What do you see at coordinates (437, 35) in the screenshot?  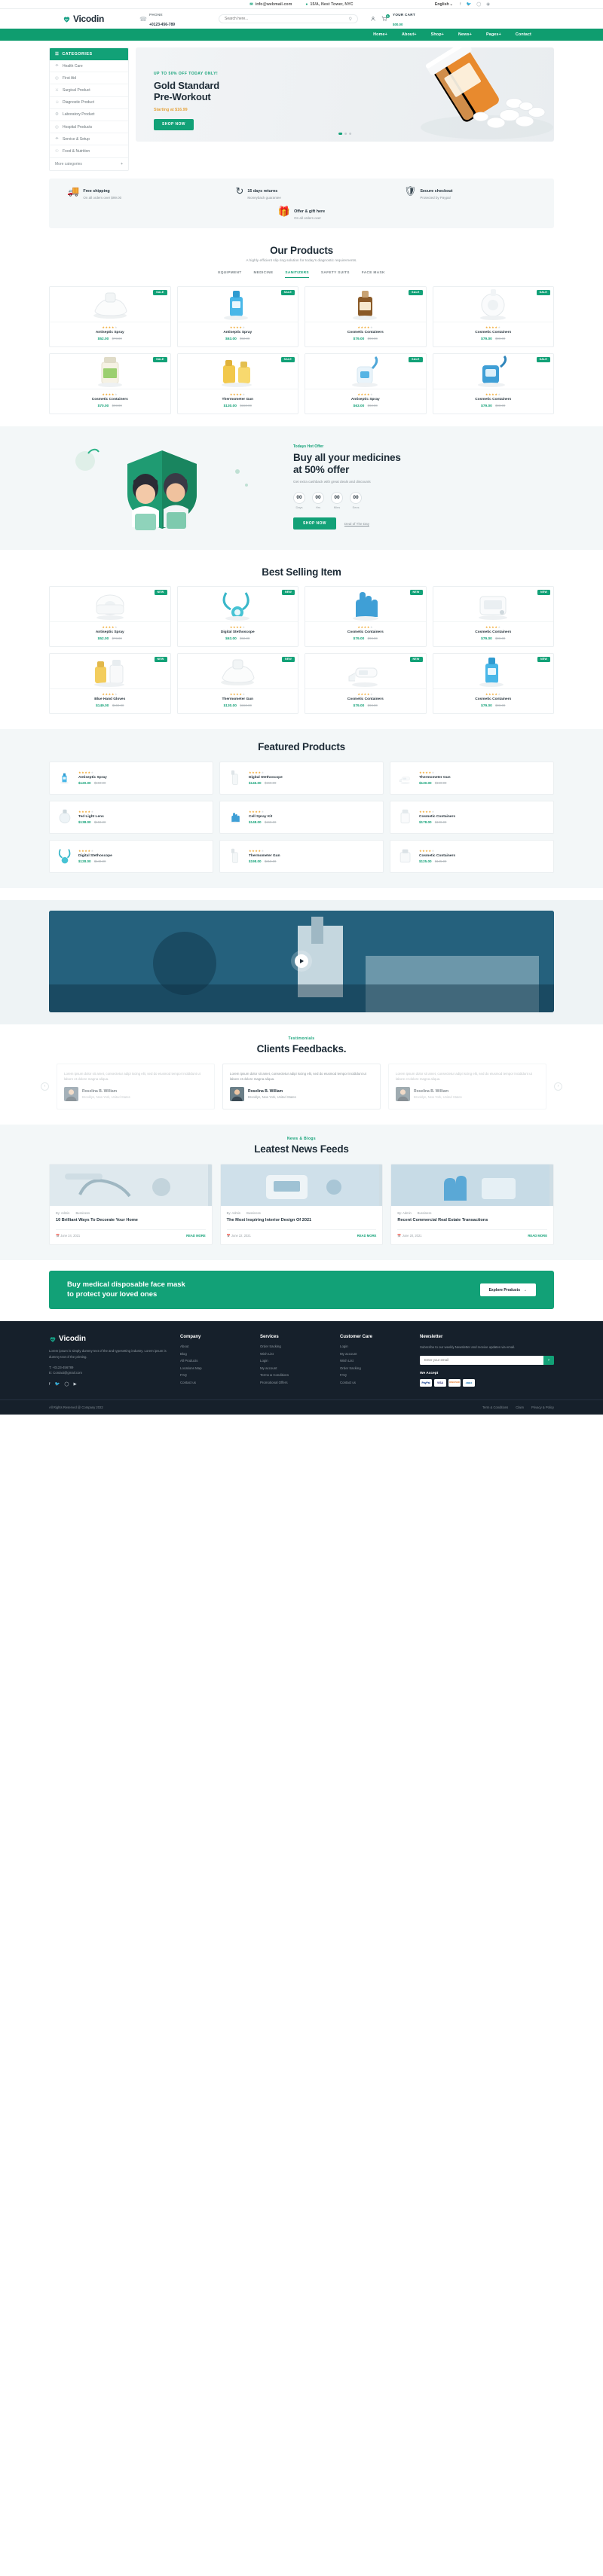 I see `nav-item-shop: Shop+` at bounding box center [437, 35].